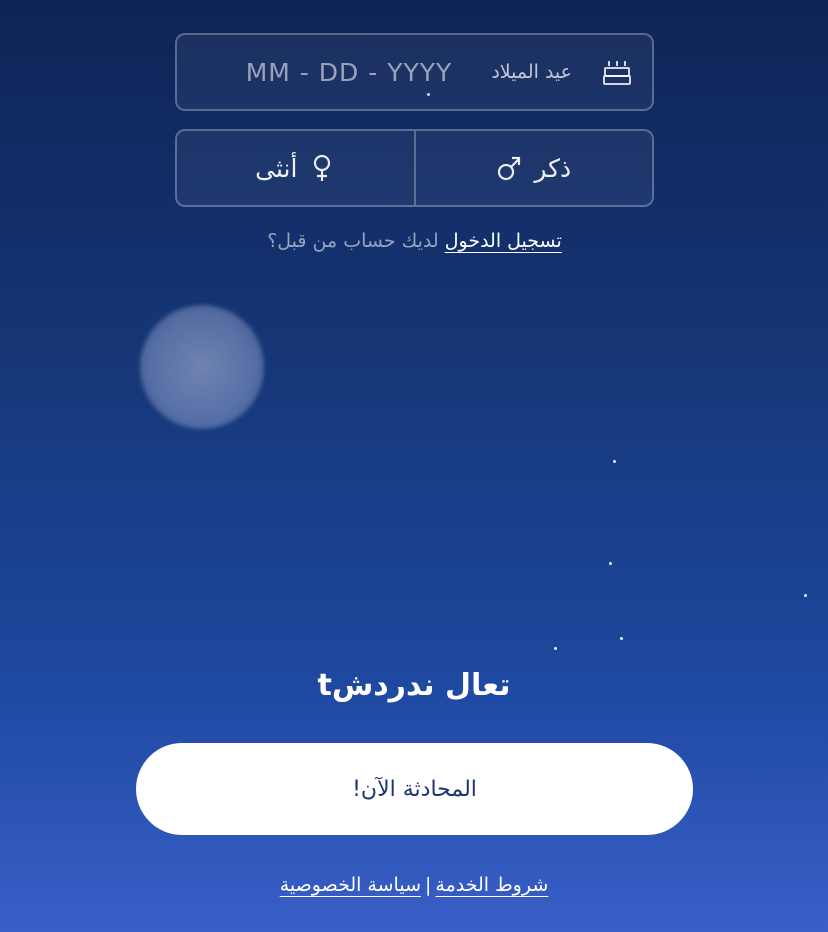 The width and height of the screenshot is (828, 932). I want to click on login-link: تسجيل الدخول, so click(503, 241).